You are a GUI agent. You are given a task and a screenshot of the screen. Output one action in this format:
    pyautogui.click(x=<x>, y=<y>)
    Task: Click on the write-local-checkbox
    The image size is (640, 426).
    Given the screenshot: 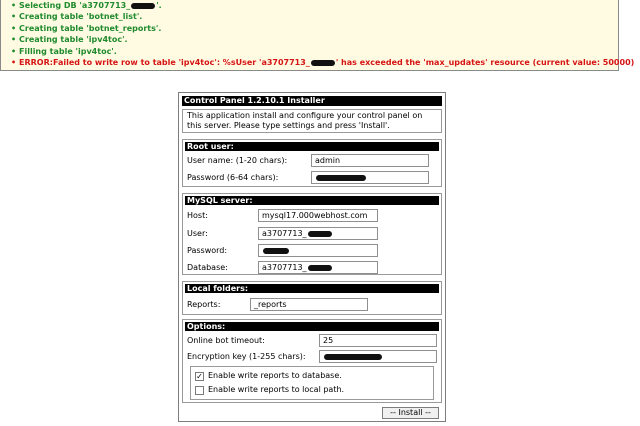 What is the action you would take?
    pyautogui.click(x=199, y=390)
    